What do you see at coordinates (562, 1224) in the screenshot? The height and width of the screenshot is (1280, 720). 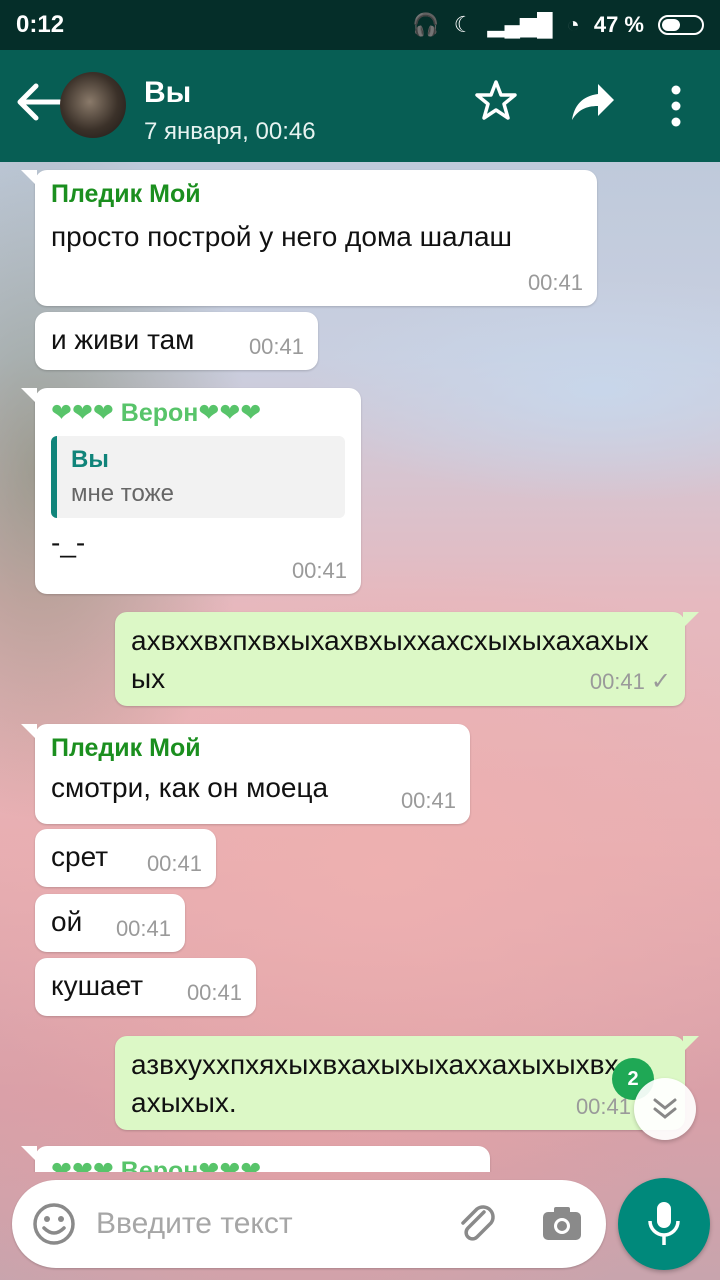 I see `camera-icon` at bounding box center [562, 1224].